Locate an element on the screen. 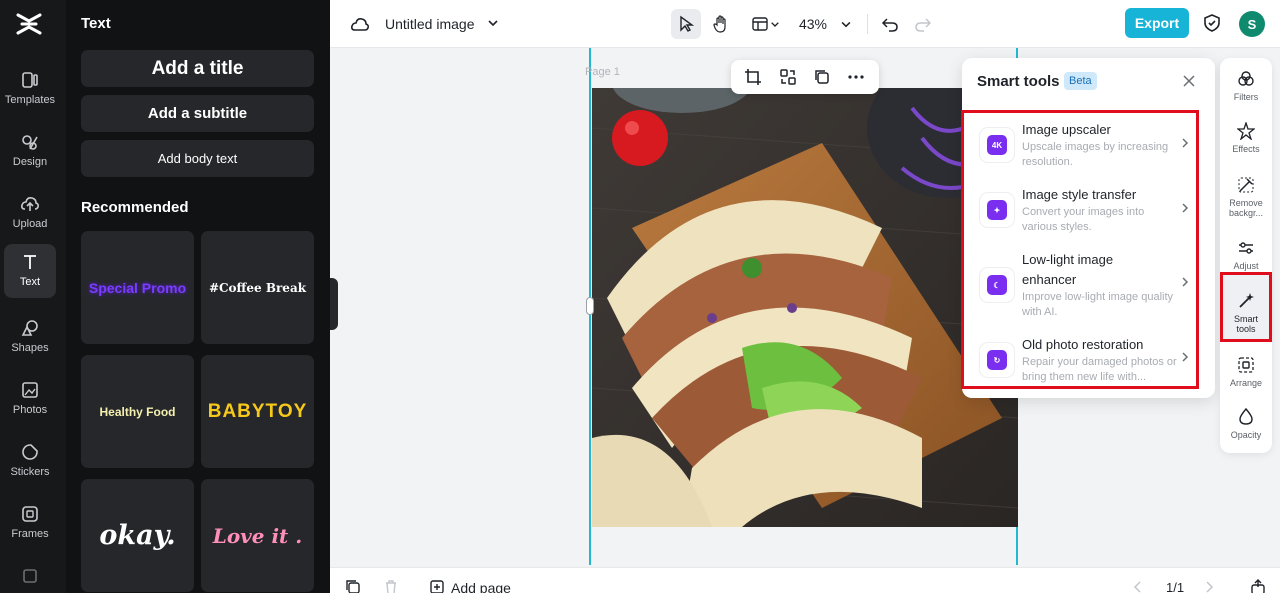 This screenshot has width=1280, height=593. page-counter: 1/1 is located at coordinates (1175, 586).